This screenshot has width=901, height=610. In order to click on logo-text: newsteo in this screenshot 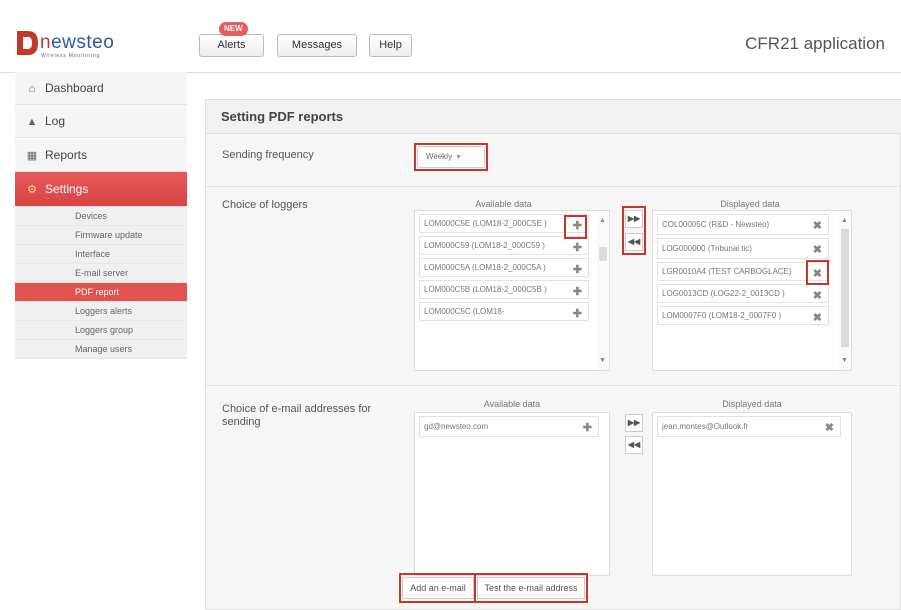, I will do `click(77, 42)`.